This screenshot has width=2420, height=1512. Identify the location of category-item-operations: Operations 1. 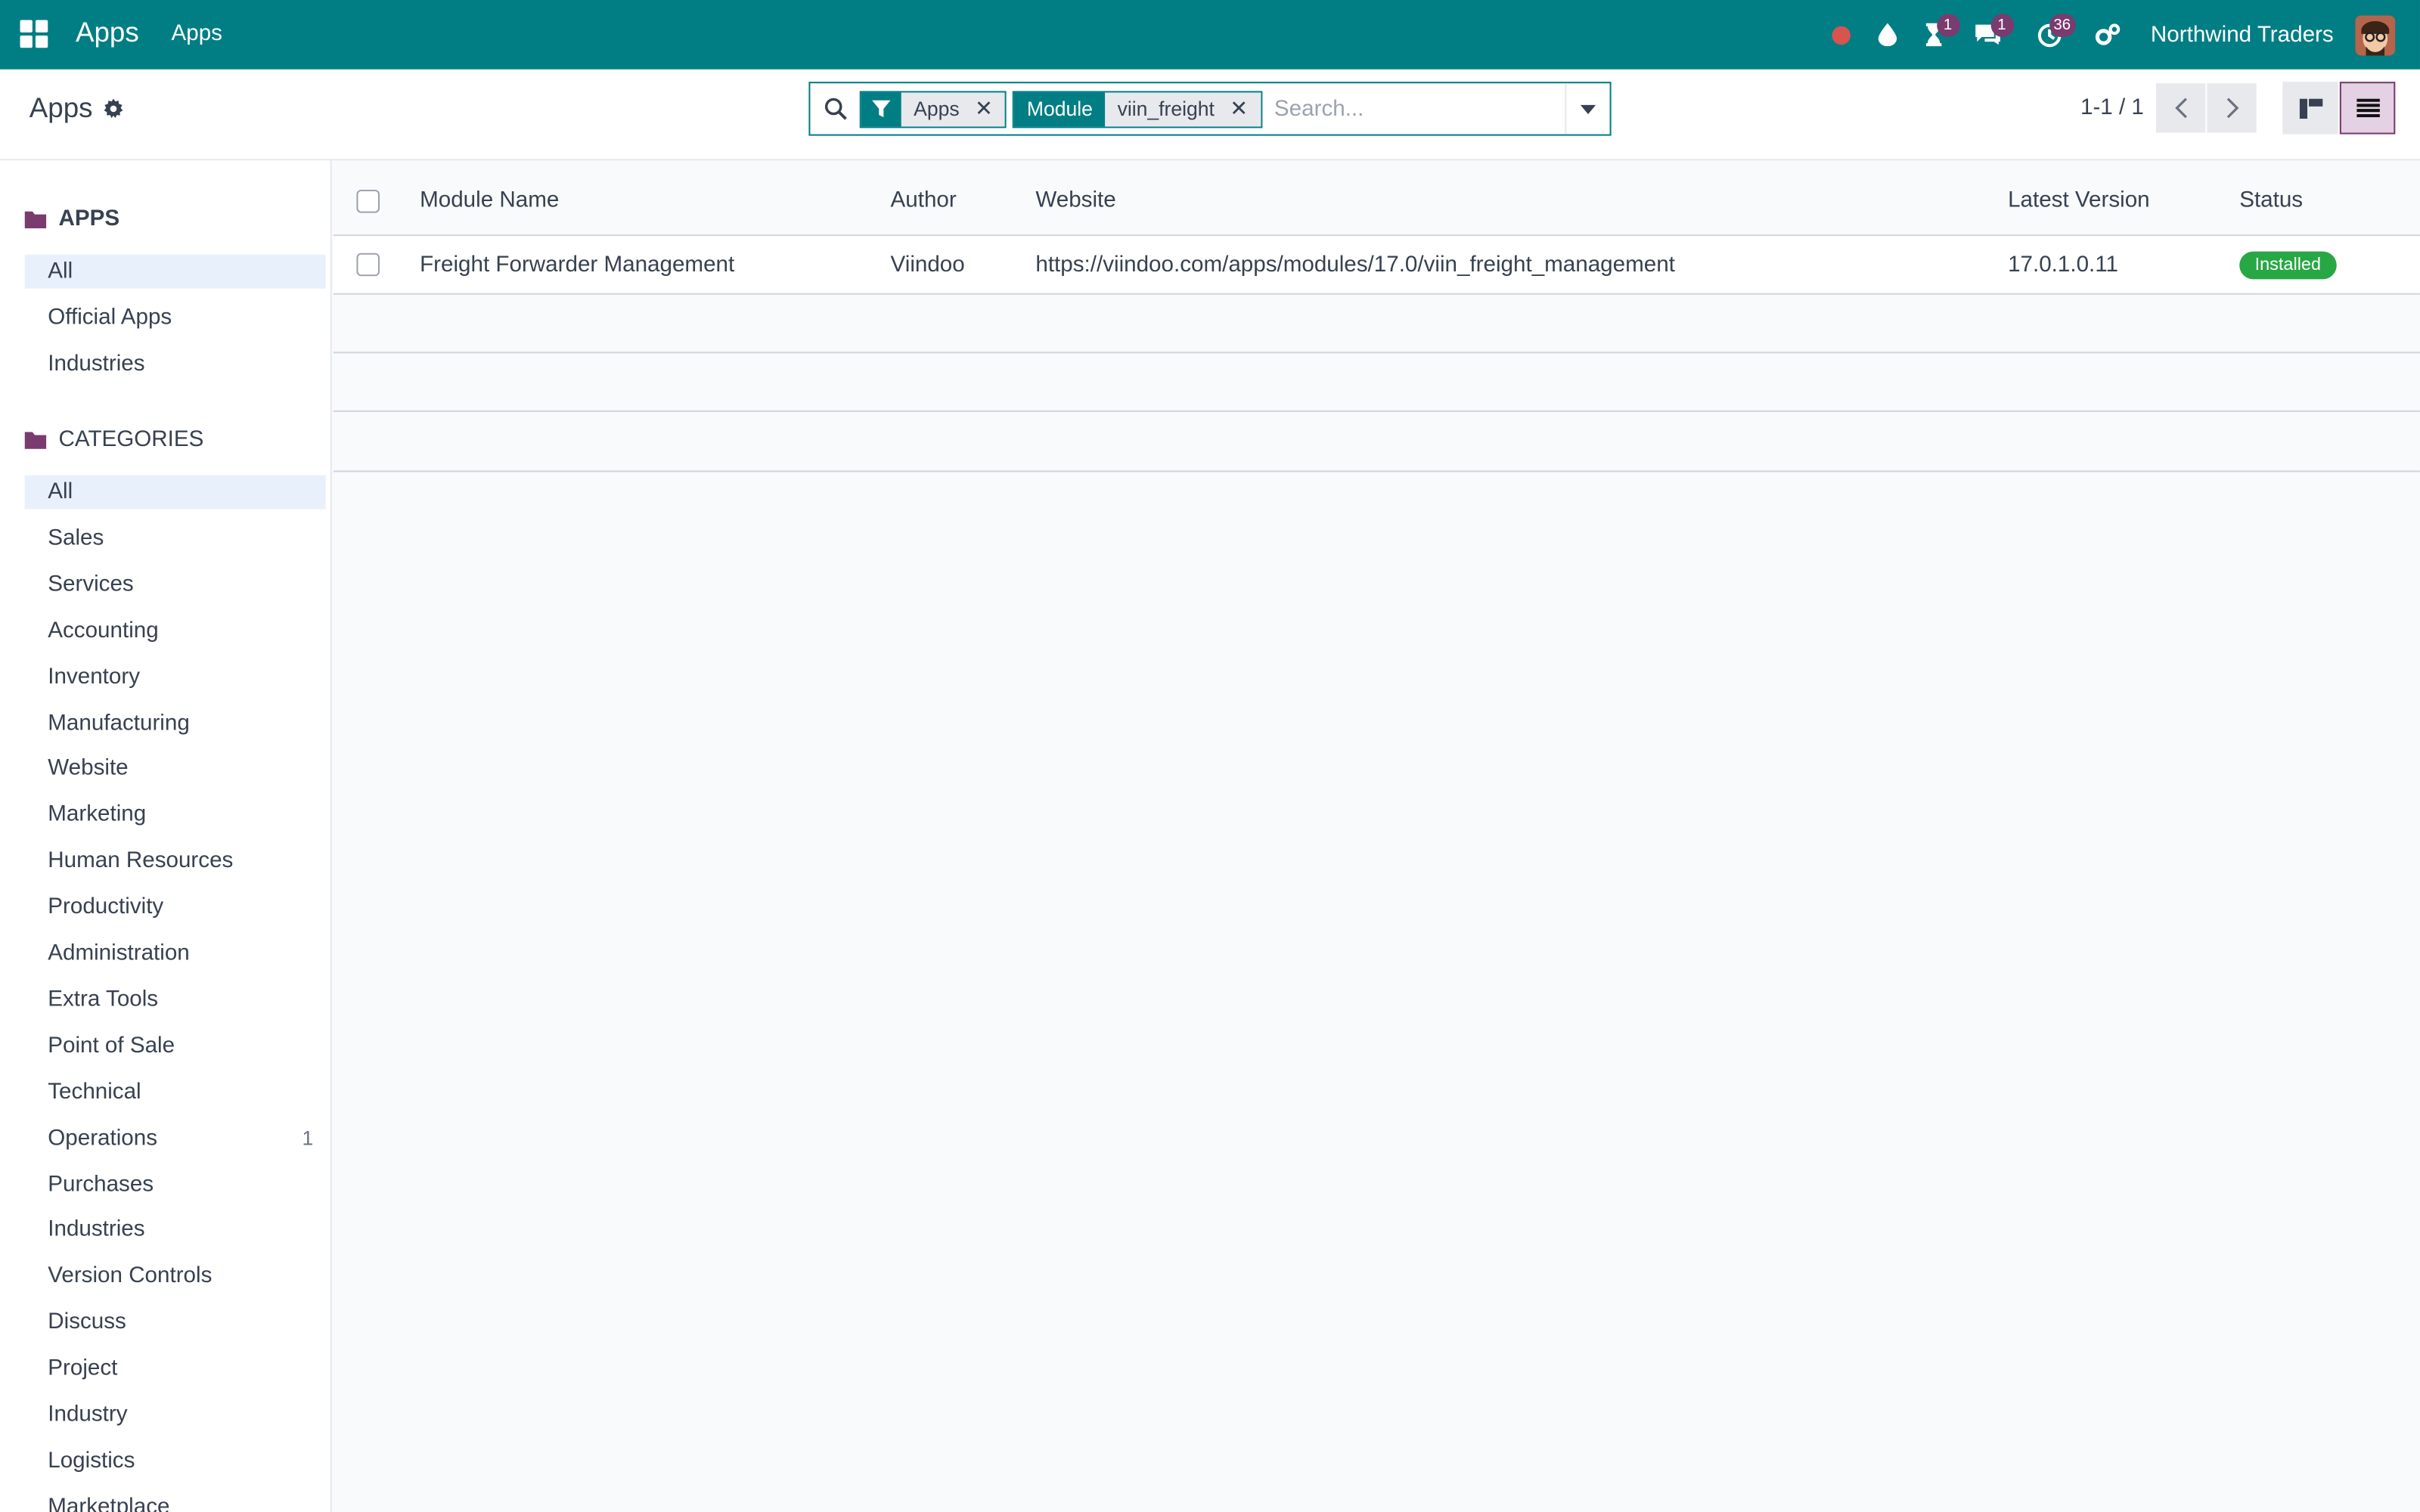
(175, 1138).